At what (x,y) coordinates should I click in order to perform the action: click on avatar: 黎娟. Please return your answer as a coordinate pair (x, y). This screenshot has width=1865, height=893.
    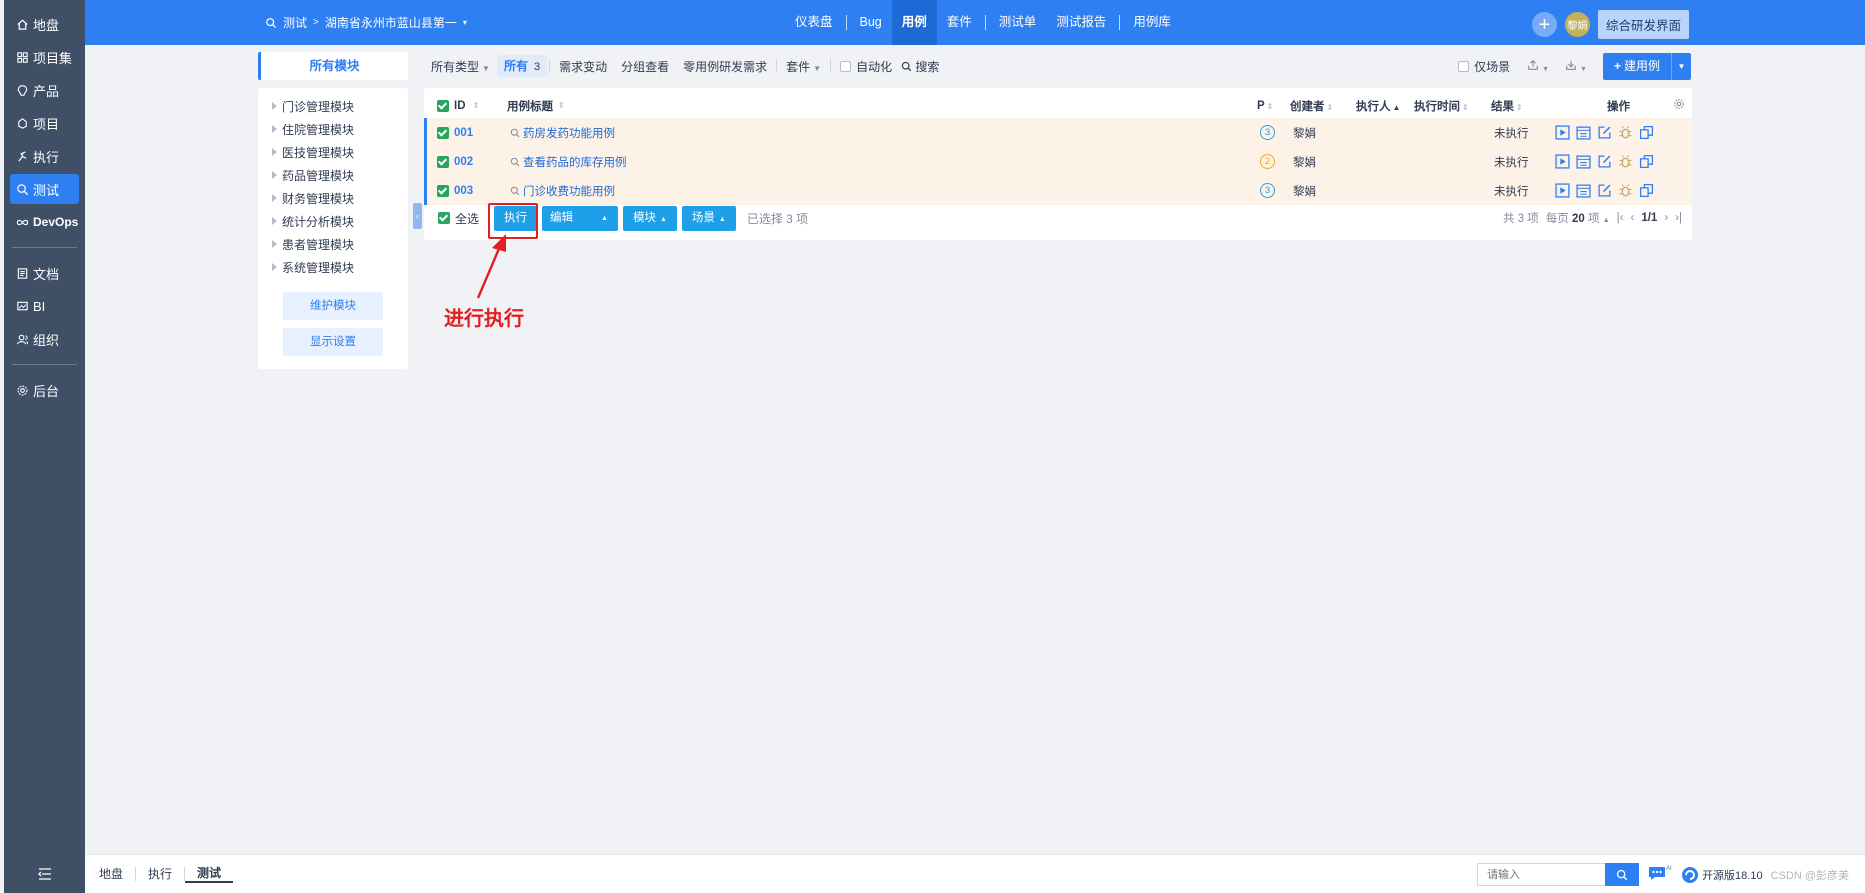
    Looking at the image, I should click on (1577, 24).